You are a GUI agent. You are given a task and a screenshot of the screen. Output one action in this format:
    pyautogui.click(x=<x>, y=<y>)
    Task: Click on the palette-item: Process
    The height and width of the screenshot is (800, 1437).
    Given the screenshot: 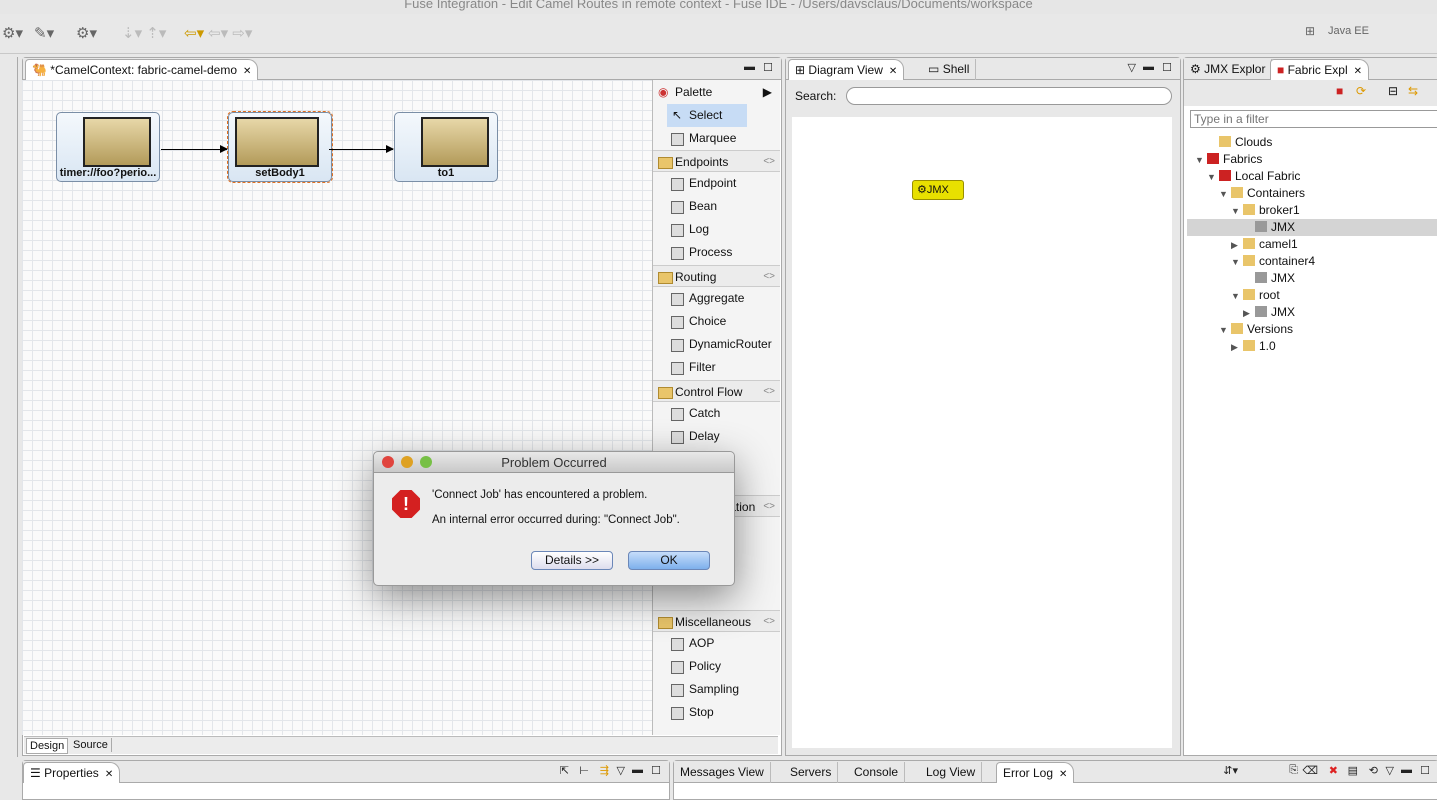 What is the action you would take?
    pyautogui.click(x=716, y=252)
    